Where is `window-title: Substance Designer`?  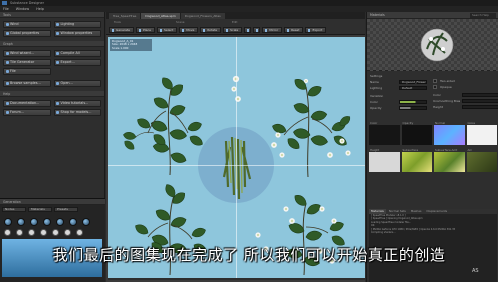
window-title: Substance Designer is located at coordinates (27, 3).